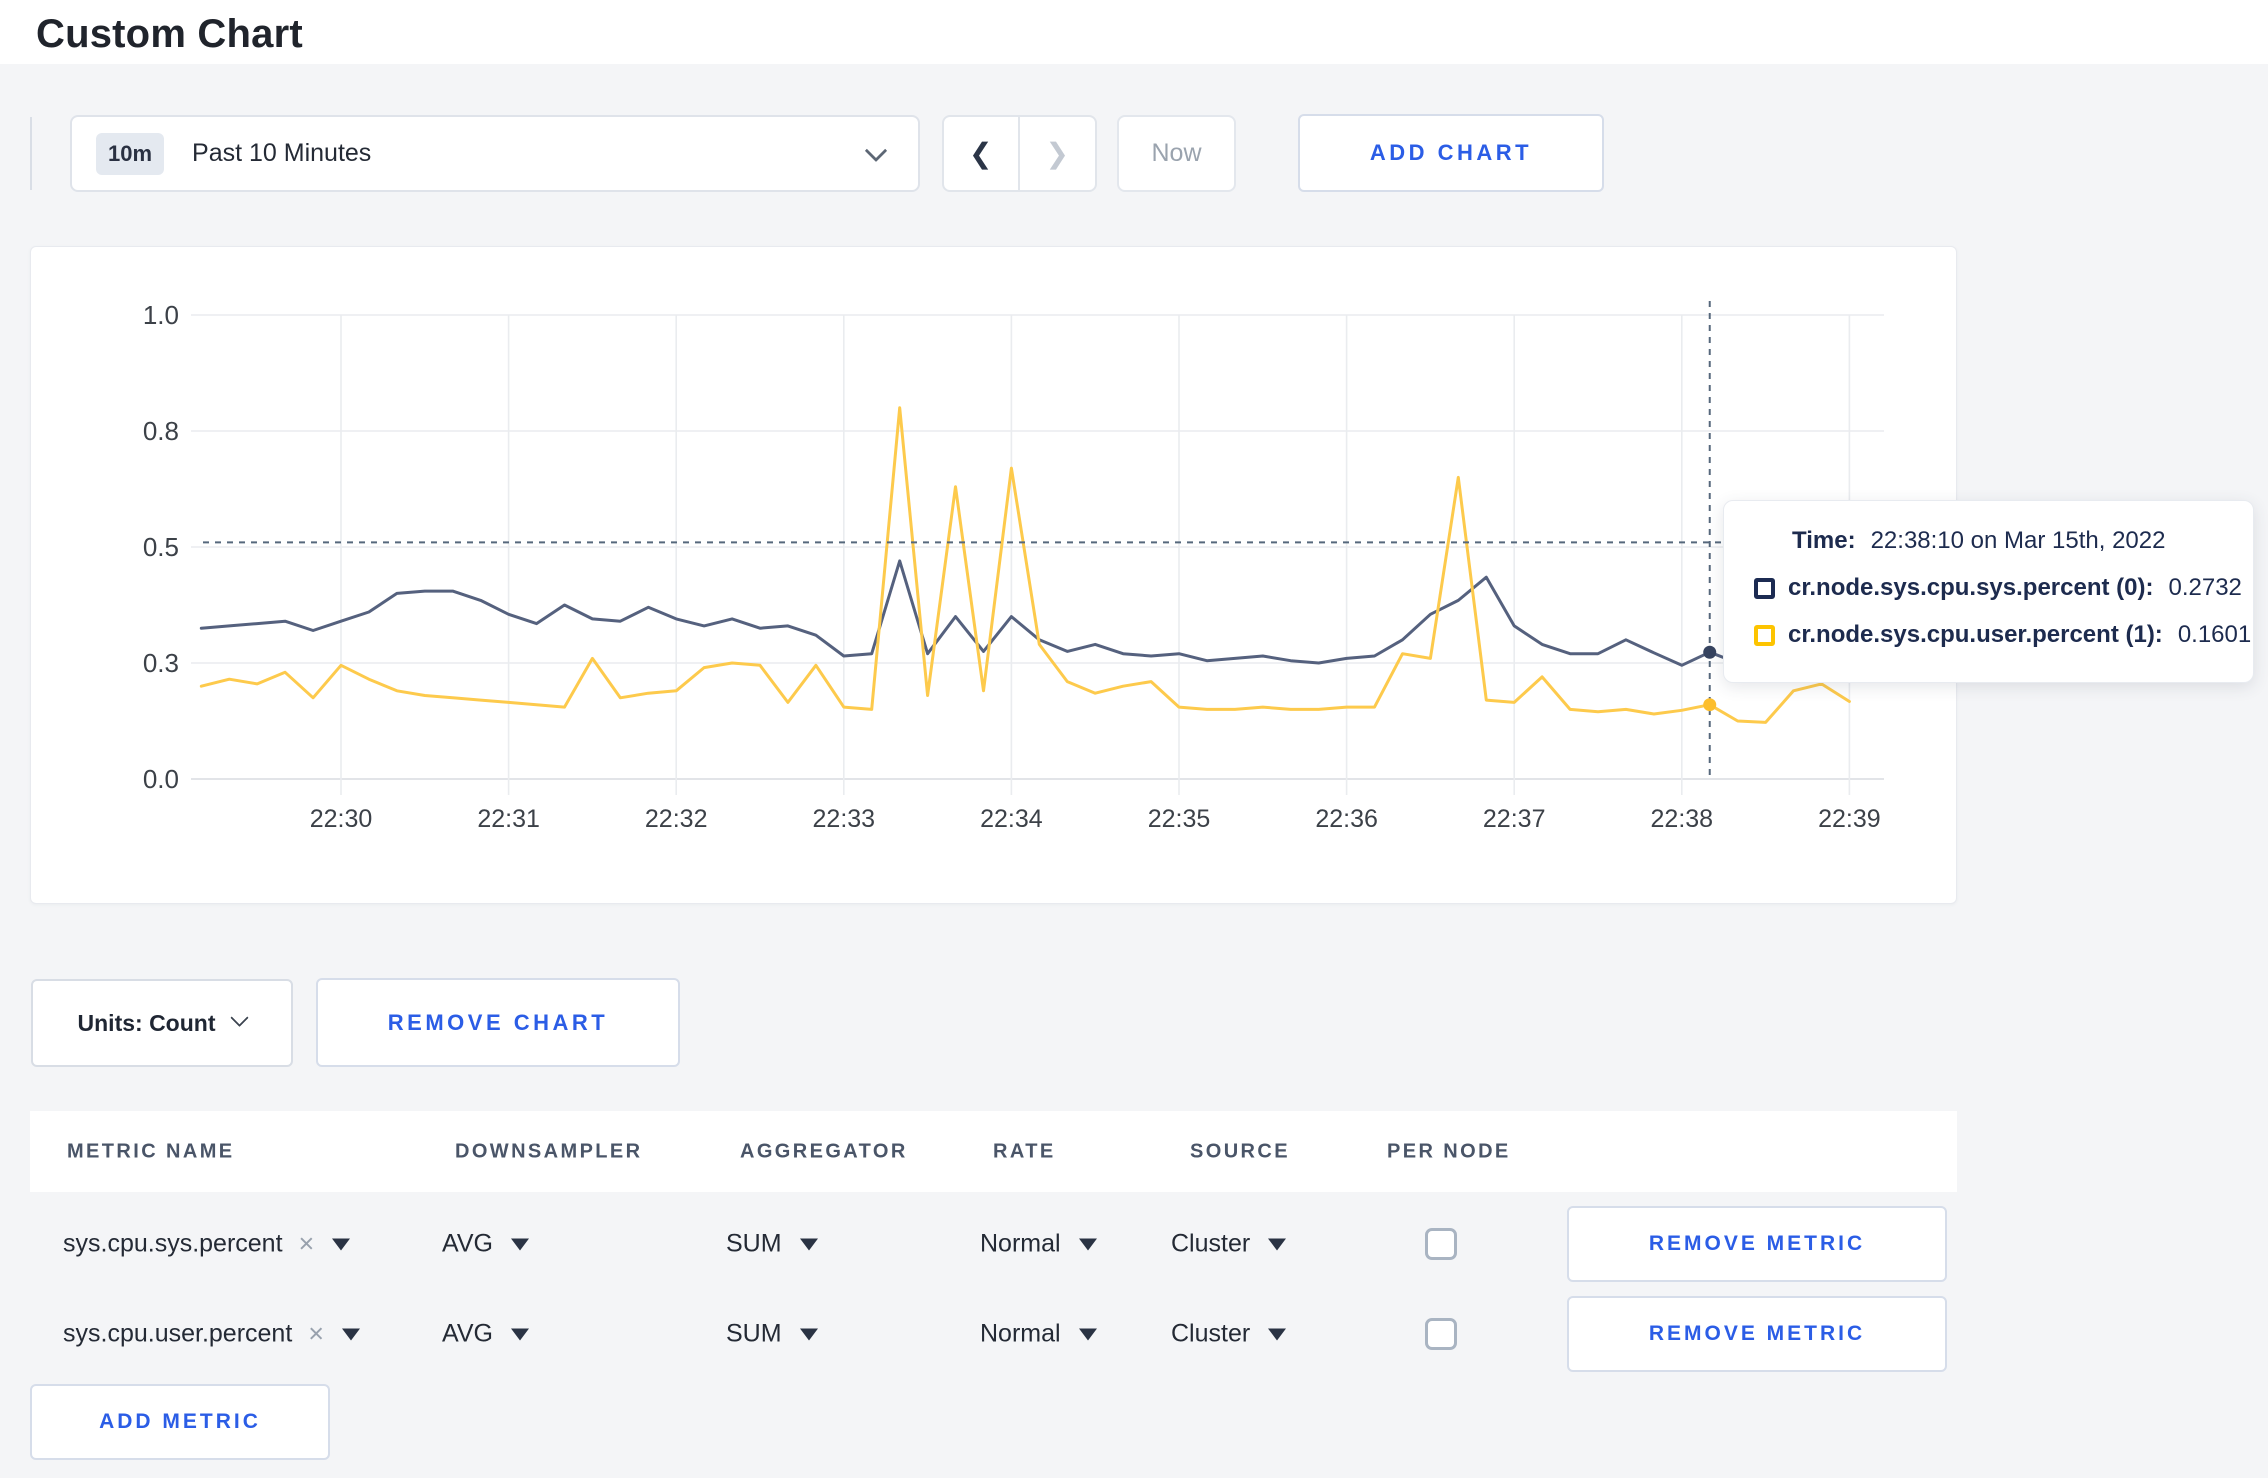 This screenshot has height=1478, width=2268. What do you see at coordinates (130, 153) in the screenshot?
I see `time-range-badge: 10m` at bounding box center [130, 153].